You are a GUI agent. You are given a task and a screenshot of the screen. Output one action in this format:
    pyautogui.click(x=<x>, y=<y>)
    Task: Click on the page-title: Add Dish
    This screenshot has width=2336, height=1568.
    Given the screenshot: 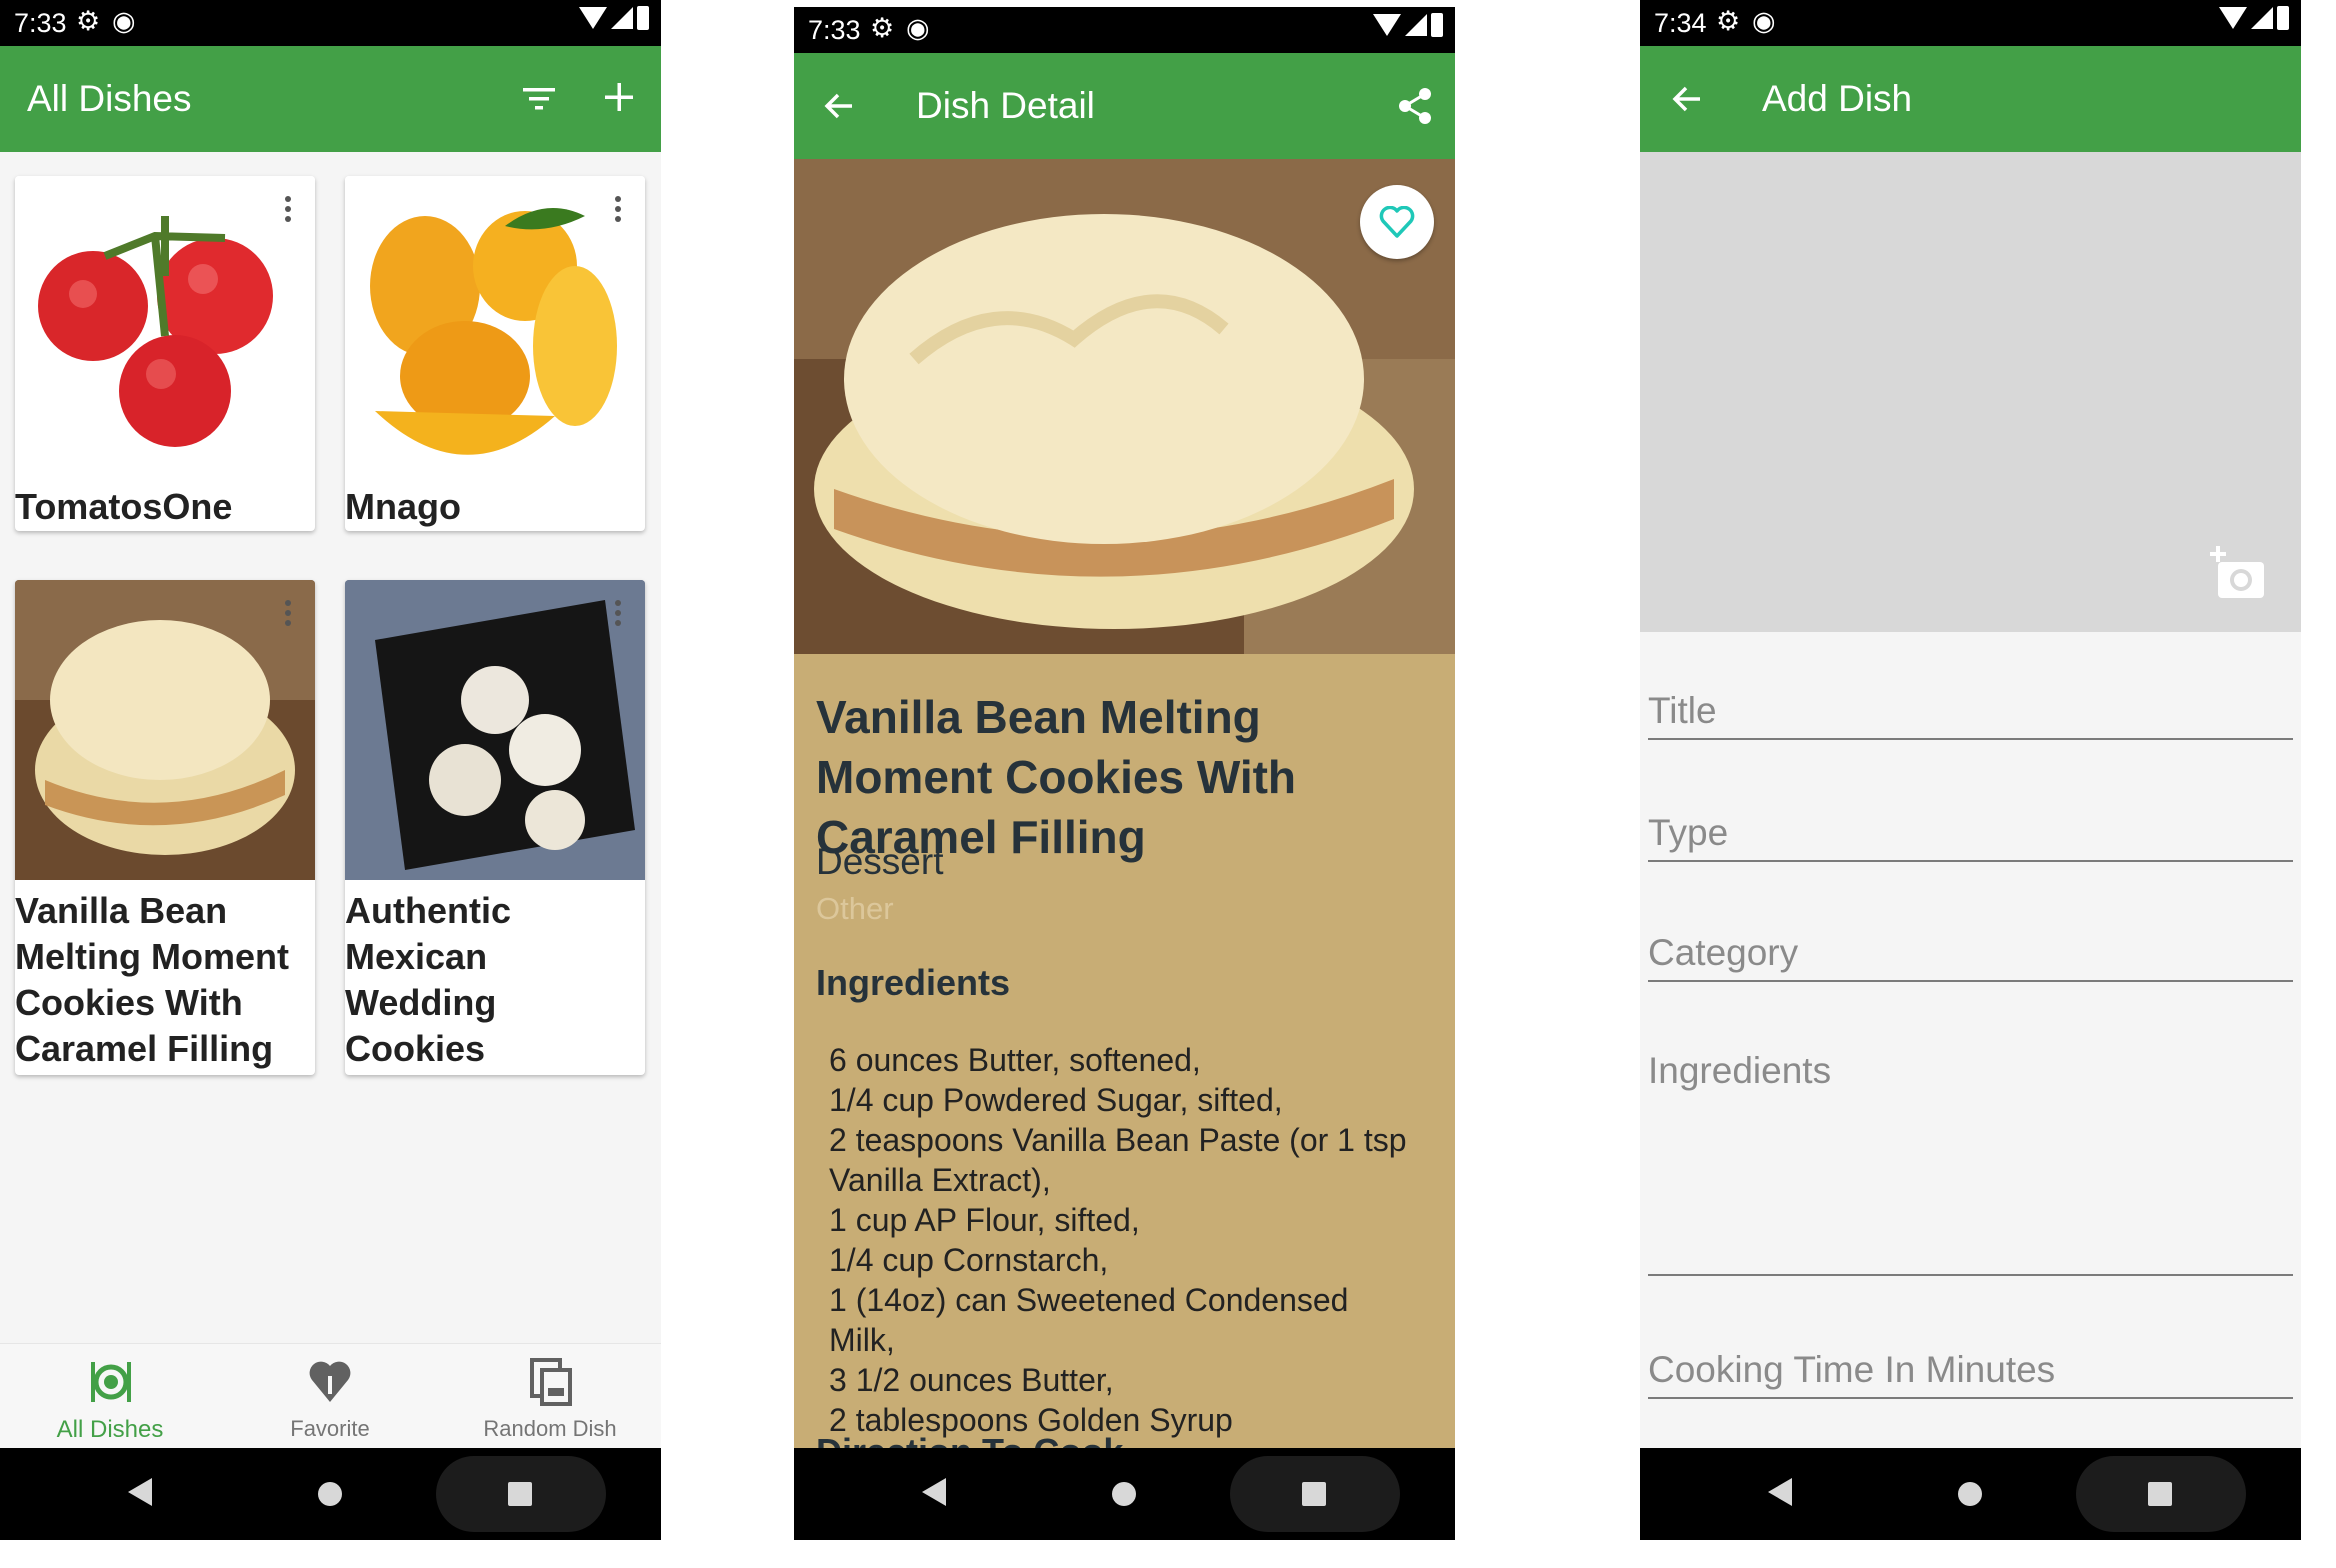 What is the action you would take?
    pyautogui.click(x=1837, y=98)
    